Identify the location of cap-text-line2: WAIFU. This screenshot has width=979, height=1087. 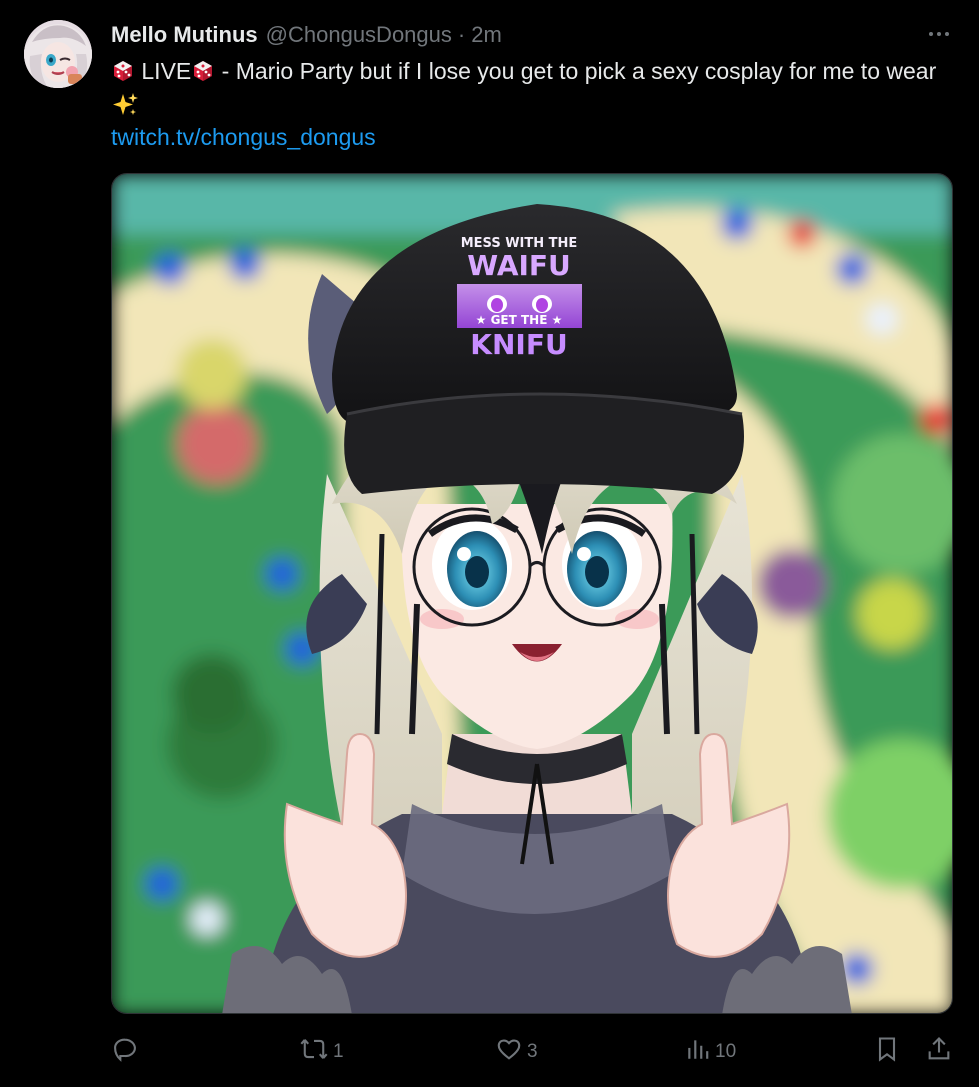
(519, 265).